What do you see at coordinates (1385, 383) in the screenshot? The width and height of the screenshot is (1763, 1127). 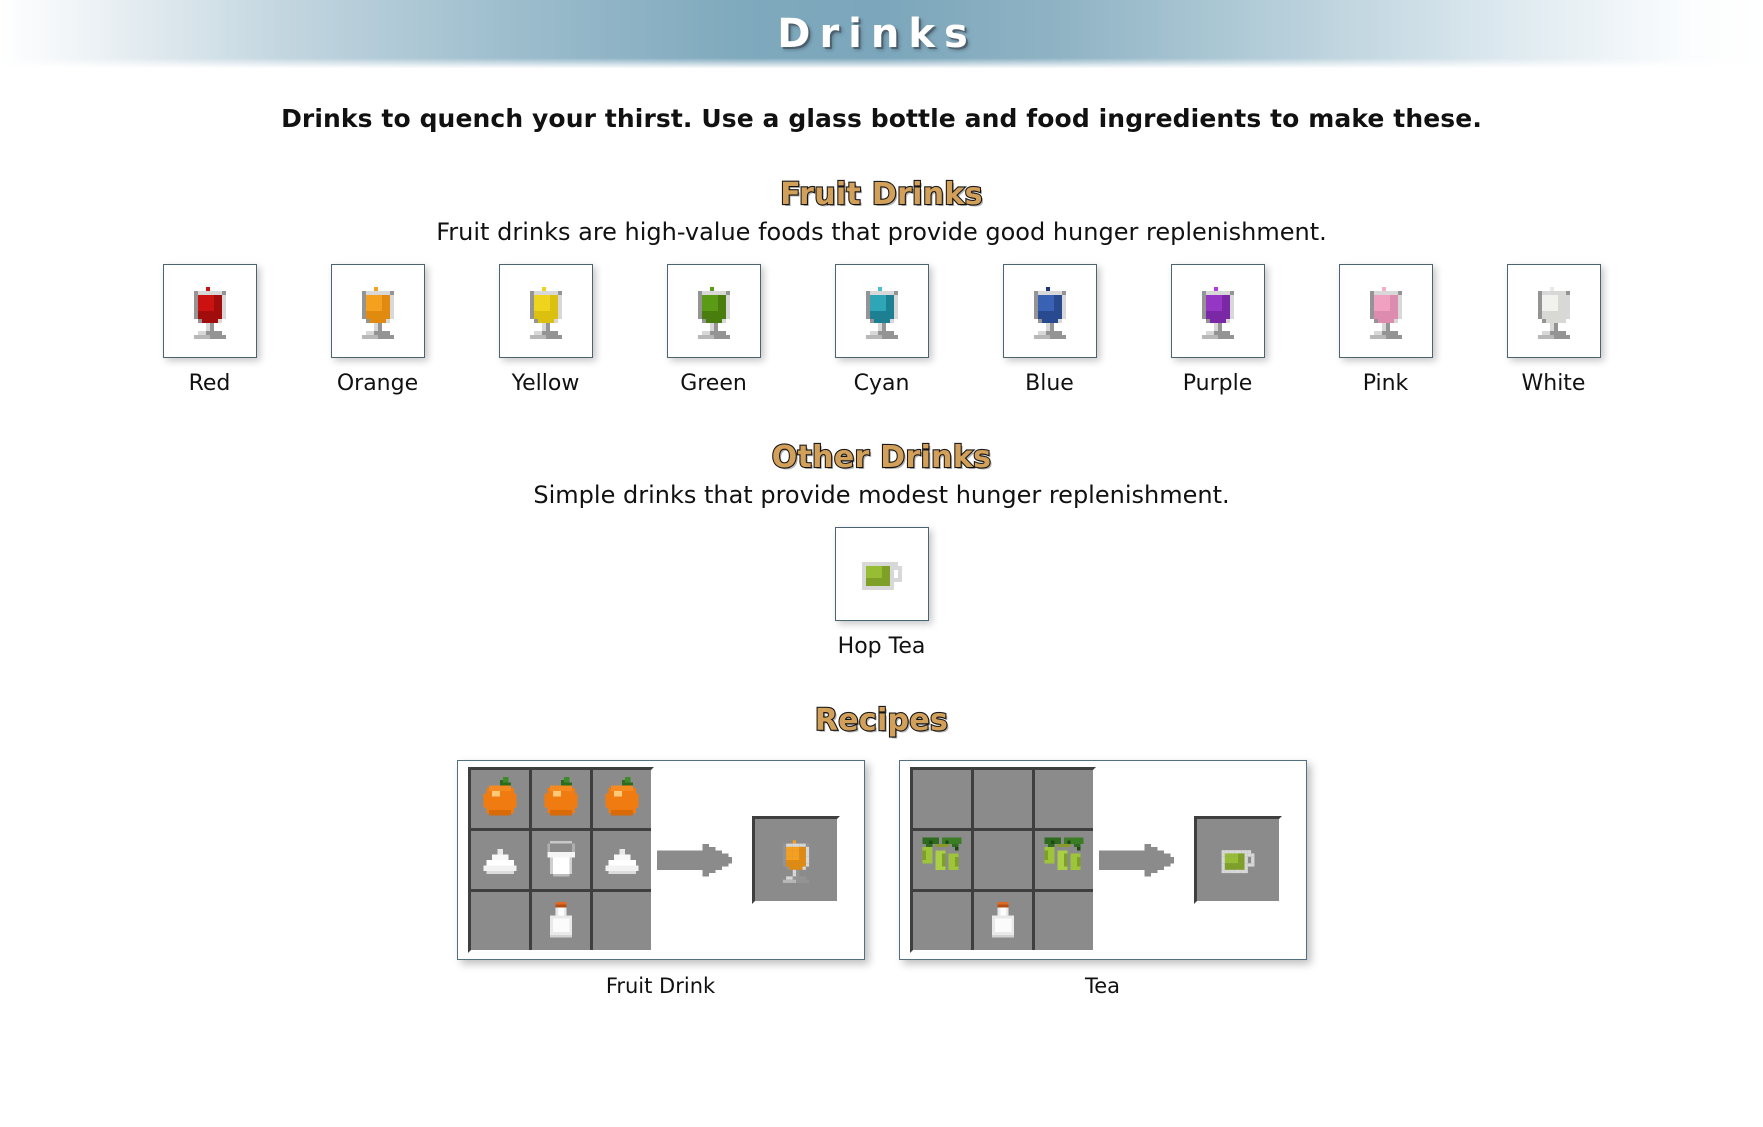 I see `item-label: Pink` at bounding box center [1385, 383].